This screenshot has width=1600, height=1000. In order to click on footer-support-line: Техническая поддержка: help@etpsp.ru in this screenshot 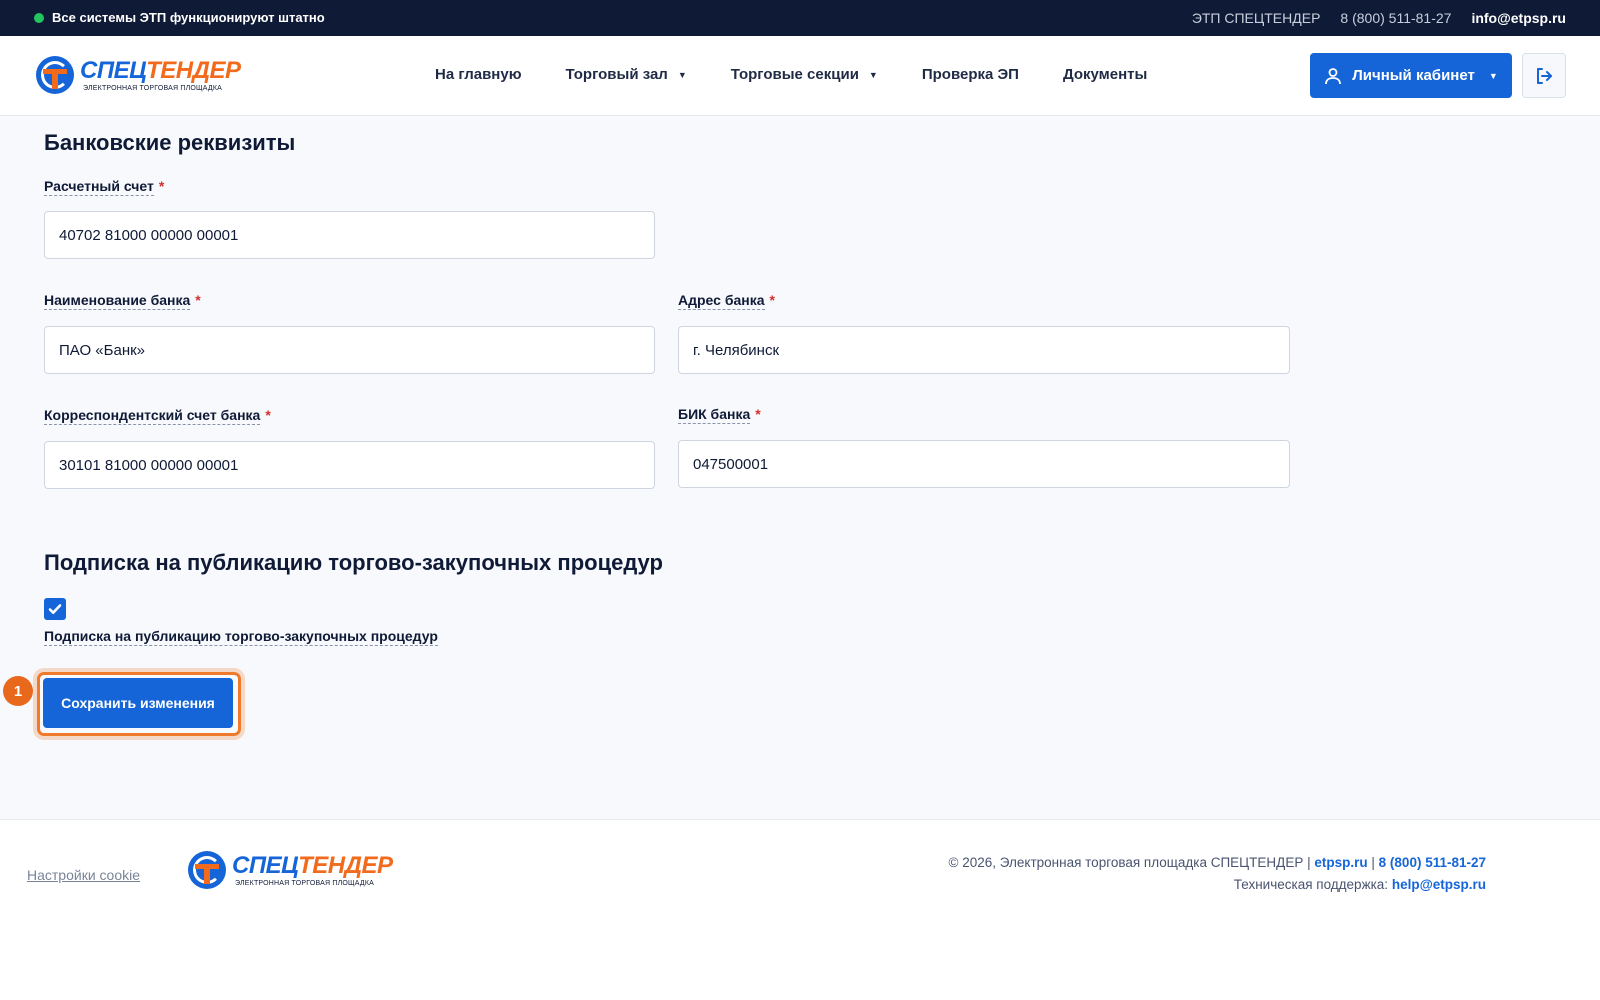, I will do `click(1217, 885)`.